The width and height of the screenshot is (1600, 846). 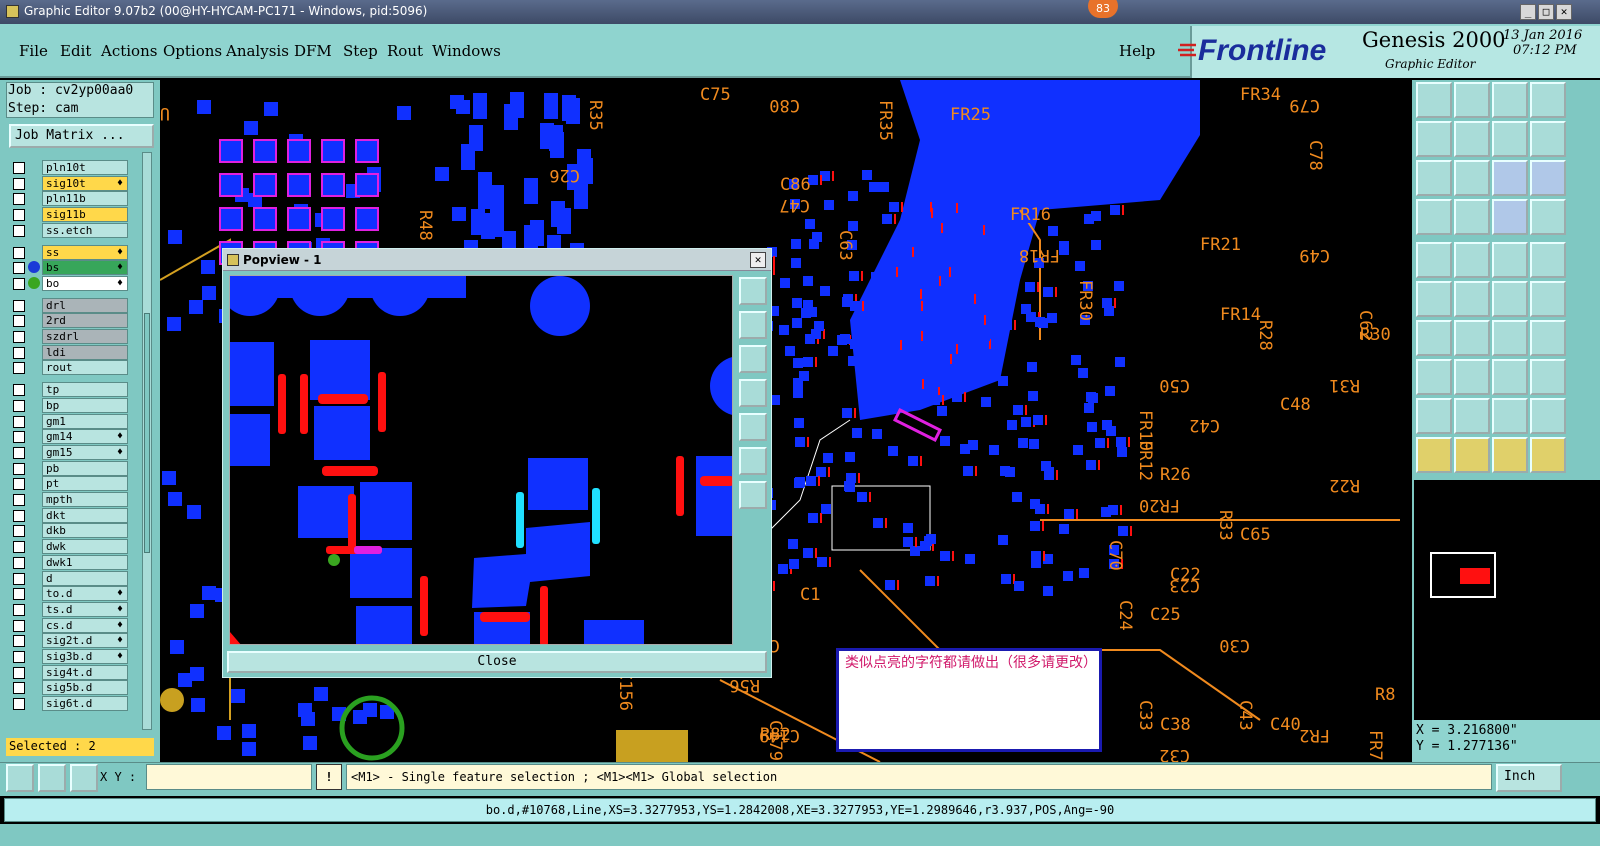 I want to click on layer-row-bo: bo ♦, so click(x=69, y=283).